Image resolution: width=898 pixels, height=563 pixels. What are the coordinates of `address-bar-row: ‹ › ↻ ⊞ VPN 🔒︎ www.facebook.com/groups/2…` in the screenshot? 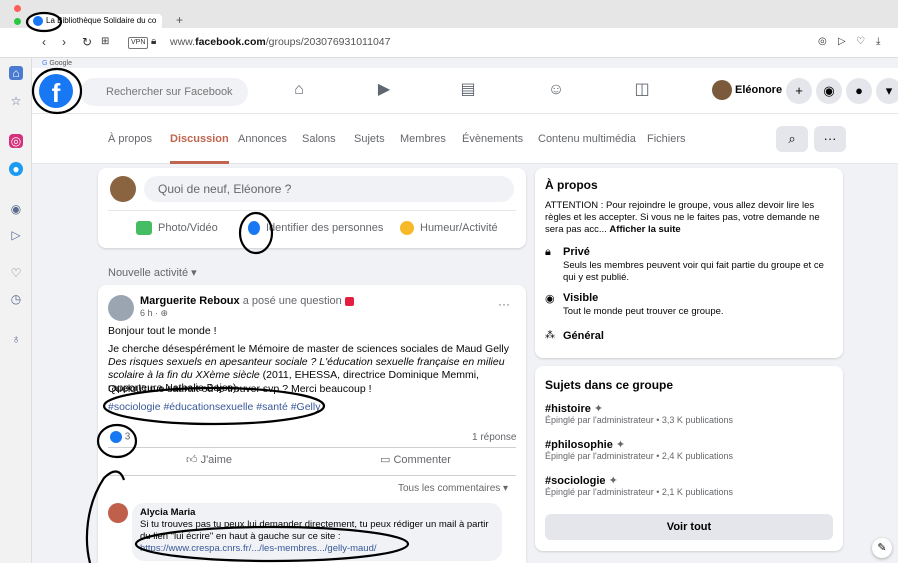 It's located at (449, 47).